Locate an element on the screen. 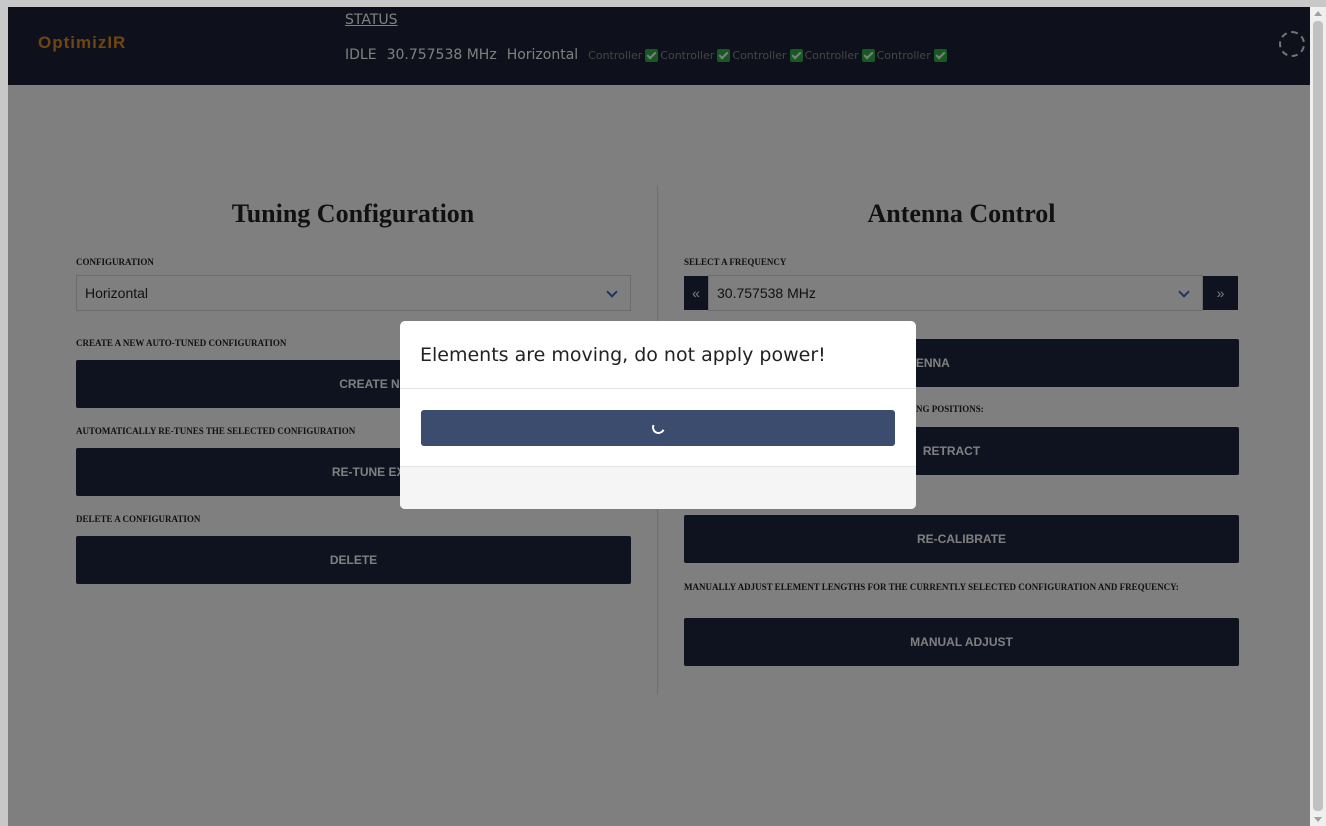 This screenshot has height=826, width=1326. modal-header: Elements are moving, do not apply power! is located at coordinates (658, 355).